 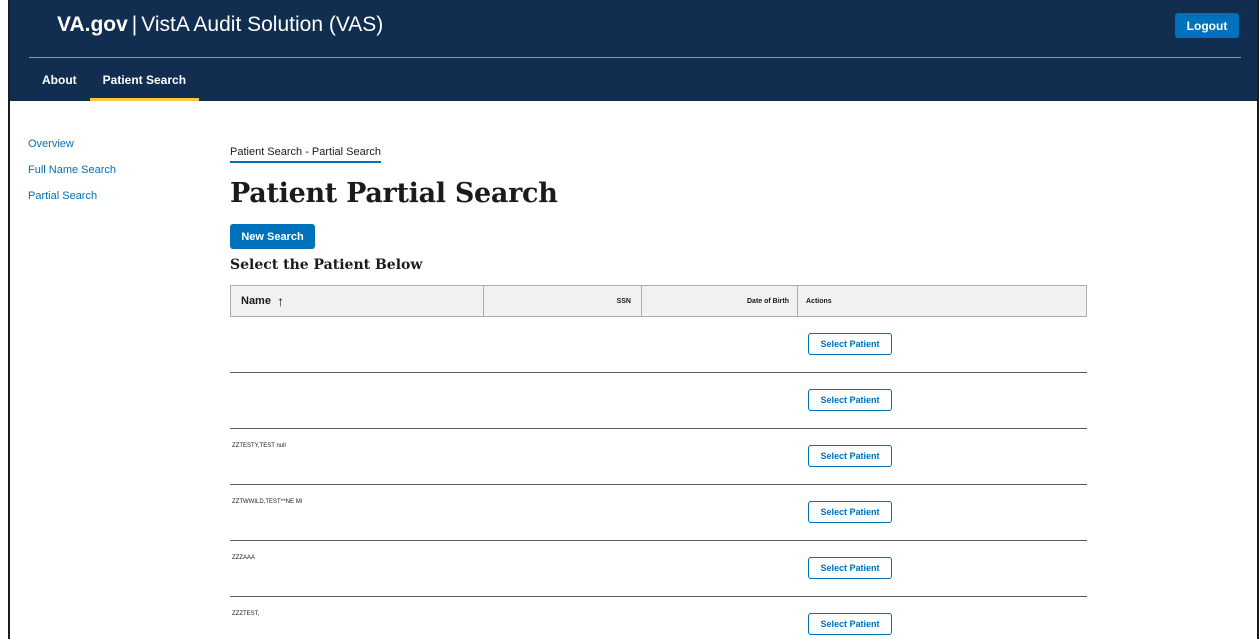 What do you see at coordinates (1207, 25) in the screenshot?
I see `logout-button: Logout` at bounding box center [1207, 25].